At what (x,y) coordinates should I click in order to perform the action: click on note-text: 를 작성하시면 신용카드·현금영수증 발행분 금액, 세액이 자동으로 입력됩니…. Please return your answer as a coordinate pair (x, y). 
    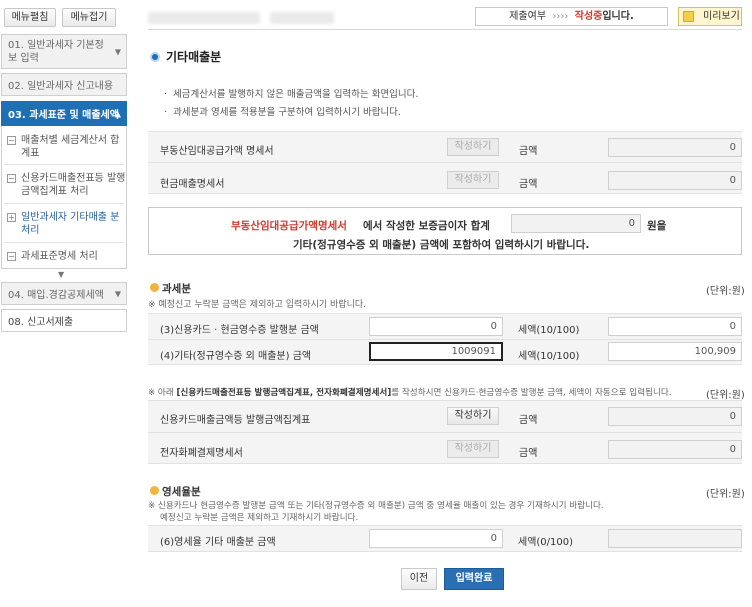
    Looking at the image, I should click on (531, 393).